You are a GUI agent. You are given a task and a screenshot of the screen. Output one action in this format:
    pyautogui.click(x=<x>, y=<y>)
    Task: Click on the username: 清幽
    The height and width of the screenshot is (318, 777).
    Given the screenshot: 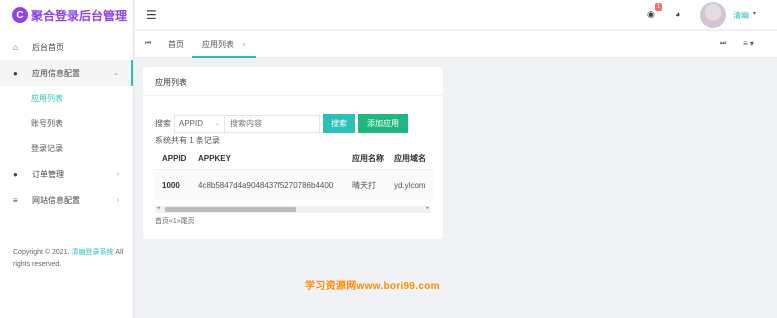 What is the action you would take?
    pyautogui.click(x=741, y=15)
    